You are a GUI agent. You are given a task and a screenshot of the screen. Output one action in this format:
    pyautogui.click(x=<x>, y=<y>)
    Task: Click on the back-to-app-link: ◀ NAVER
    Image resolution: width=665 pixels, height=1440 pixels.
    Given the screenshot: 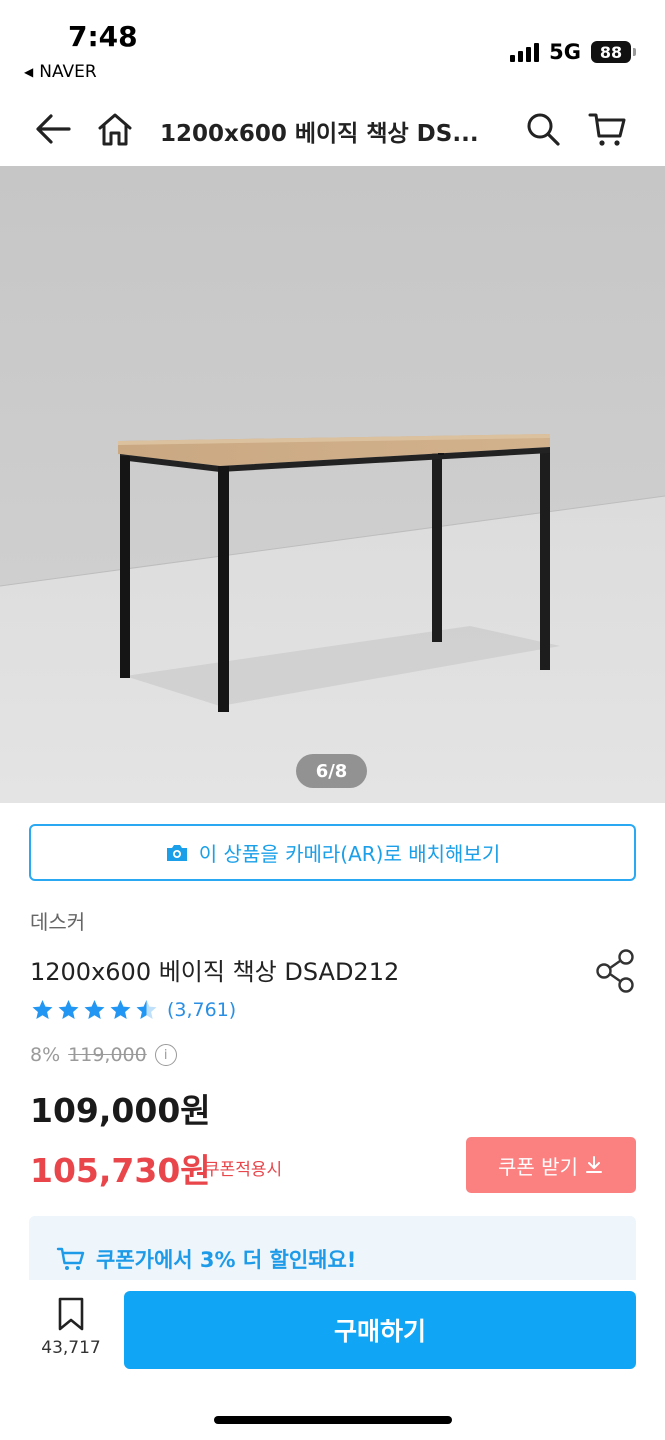 What is the action you would take?
    pyautogui.click(x=60, y=72)
    